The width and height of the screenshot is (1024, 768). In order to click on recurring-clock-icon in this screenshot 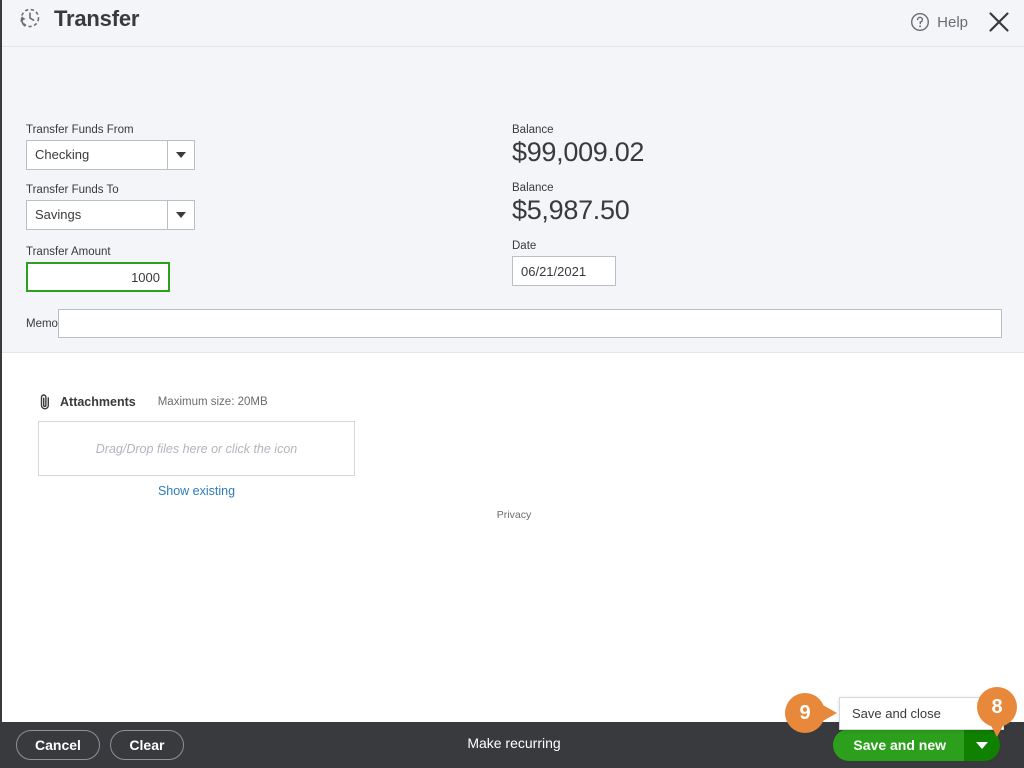, I will do `click(29, 19)`.